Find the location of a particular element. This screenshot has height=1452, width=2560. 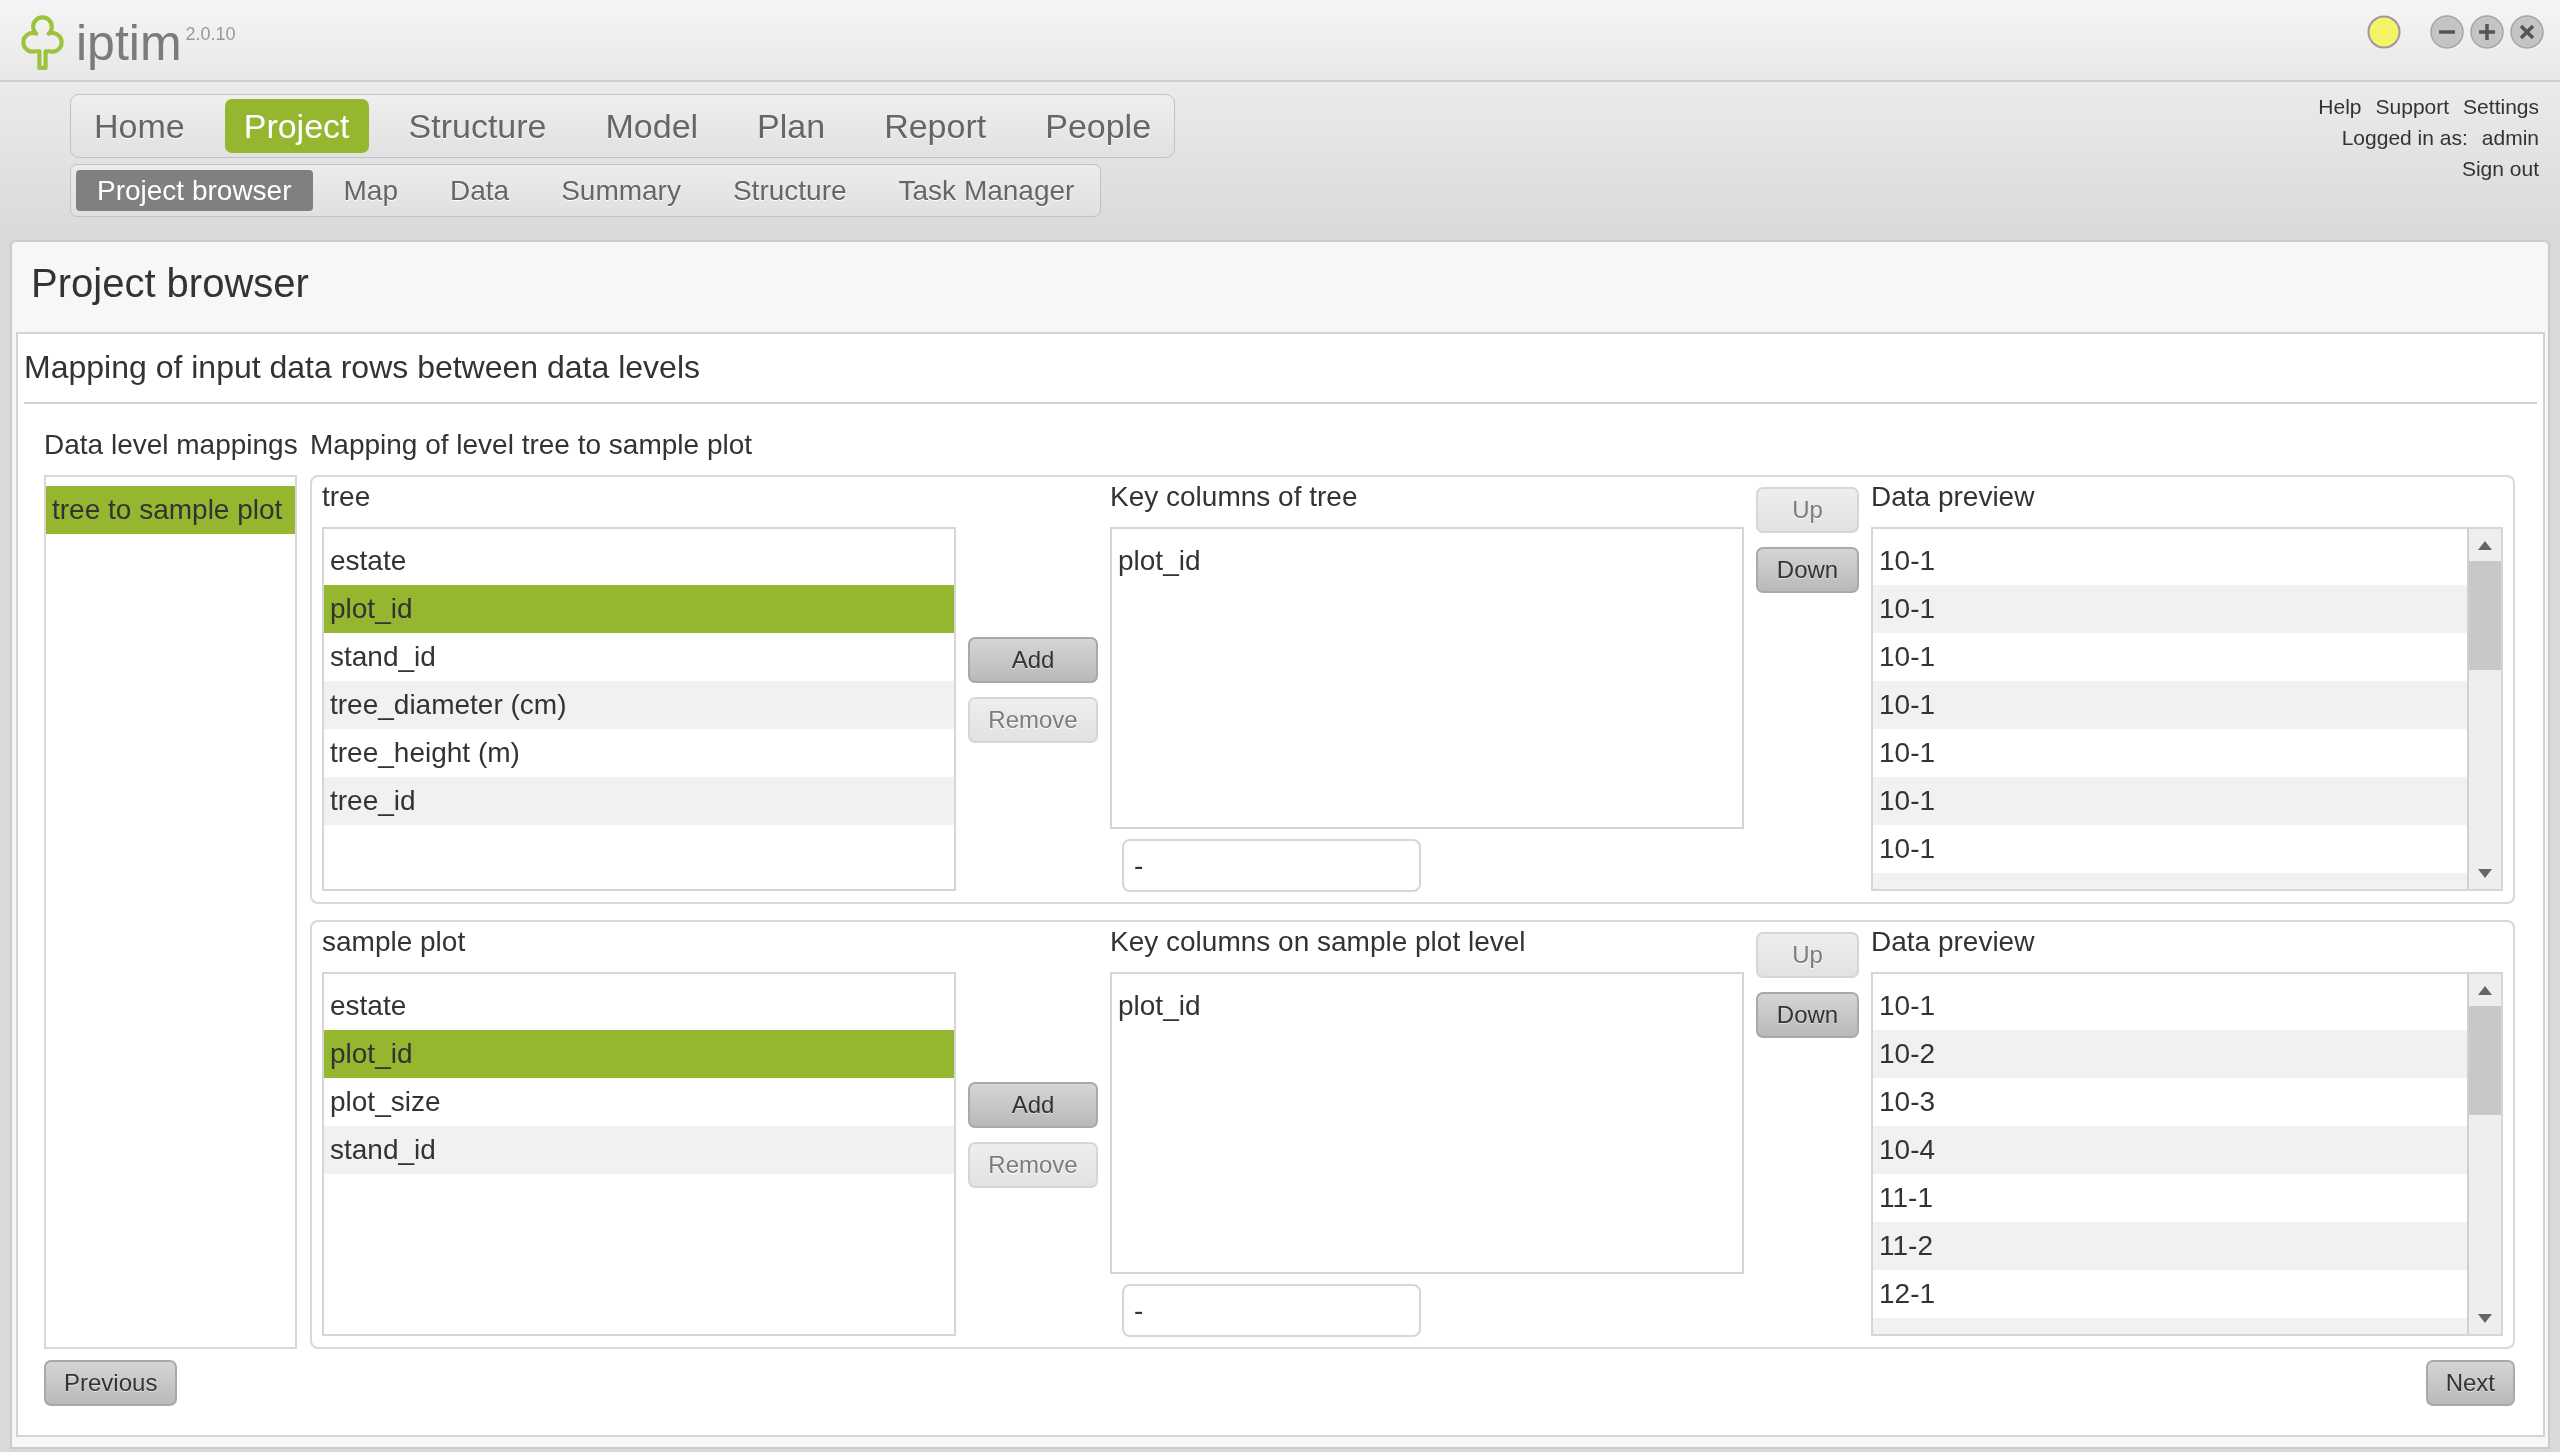

menu-tab: Report is located at coordinates (935, 126).